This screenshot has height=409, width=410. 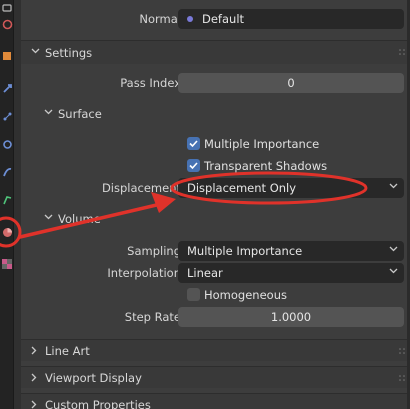 What do you see at coordinates (7, 144) in the screenshot?
I see `physics-icon` at bounding box center [7, 144].